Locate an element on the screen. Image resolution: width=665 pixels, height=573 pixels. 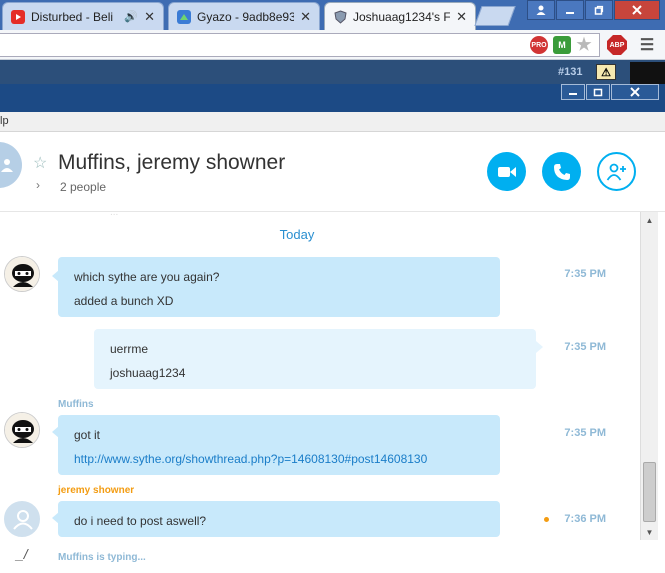
conversation-title: Muffins, jeremy showner is located at coordinates (171, 163).